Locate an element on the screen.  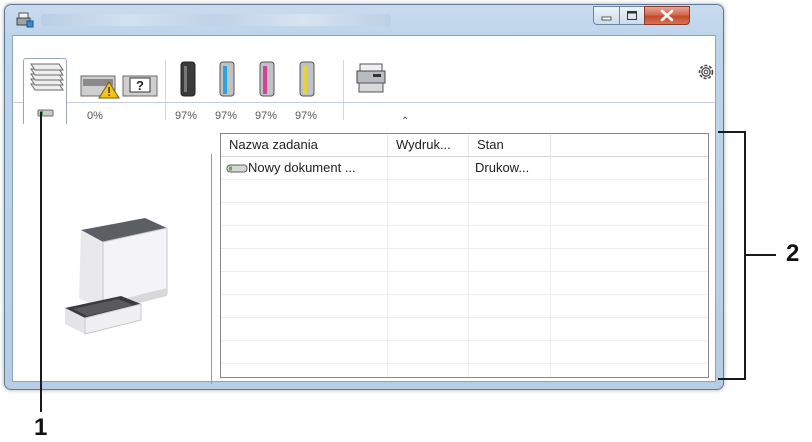
column-header-status: Stan is located at coordinates (510, 145).